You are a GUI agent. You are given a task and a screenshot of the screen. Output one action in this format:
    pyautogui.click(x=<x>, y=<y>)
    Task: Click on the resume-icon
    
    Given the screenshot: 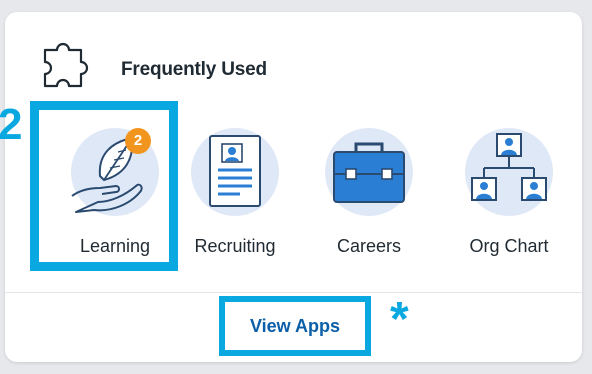 What is the action you would take?
    pyautogui.click(x=235, y=172)
    